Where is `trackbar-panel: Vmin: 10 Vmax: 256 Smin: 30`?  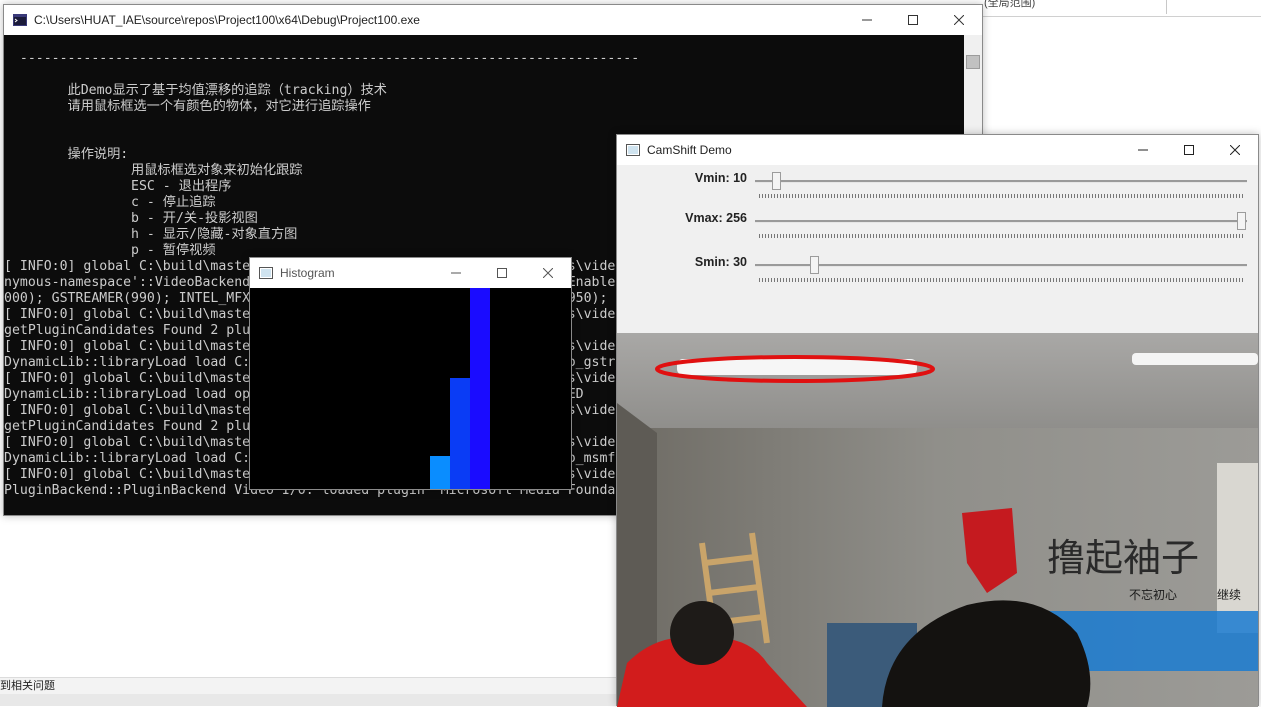
trackbar-panel: Vmin: 10 Vmax: 256 Smin: 30 is located at coordinates (937, 249).